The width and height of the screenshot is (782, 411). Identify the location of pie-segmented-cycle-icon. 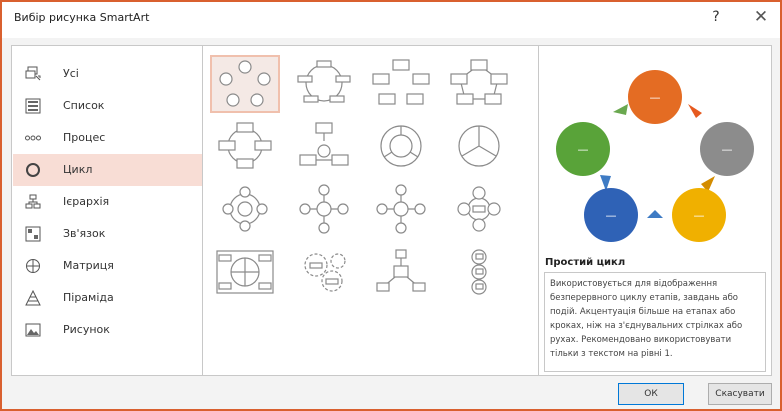
(401, 146).